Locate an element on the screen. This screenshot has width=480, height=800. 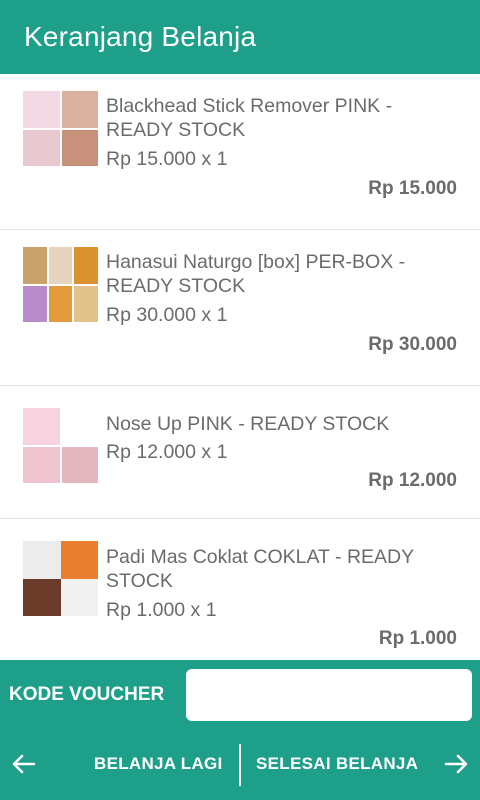
app-bar: Keranjang Belanja is located at coordinates (240, 37).